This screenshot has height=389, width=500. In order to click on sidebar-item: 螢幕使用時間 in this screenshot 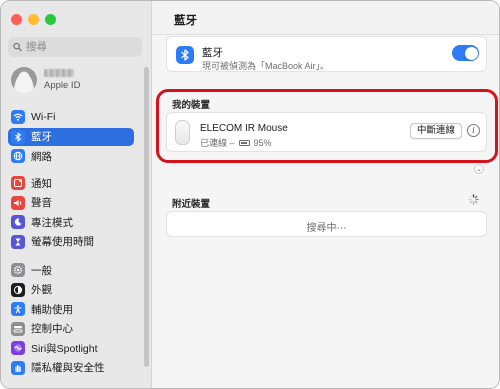, I will do `click(71, 242)`.